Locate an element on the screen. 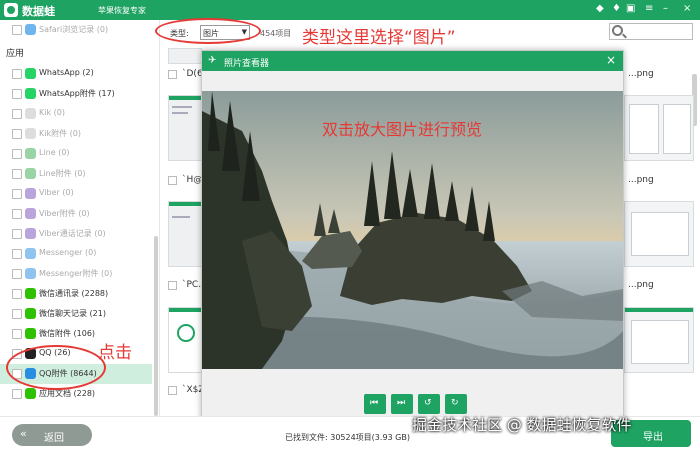  sidebar-item: Kik附件 (0) is located at coordinates (76, 134).